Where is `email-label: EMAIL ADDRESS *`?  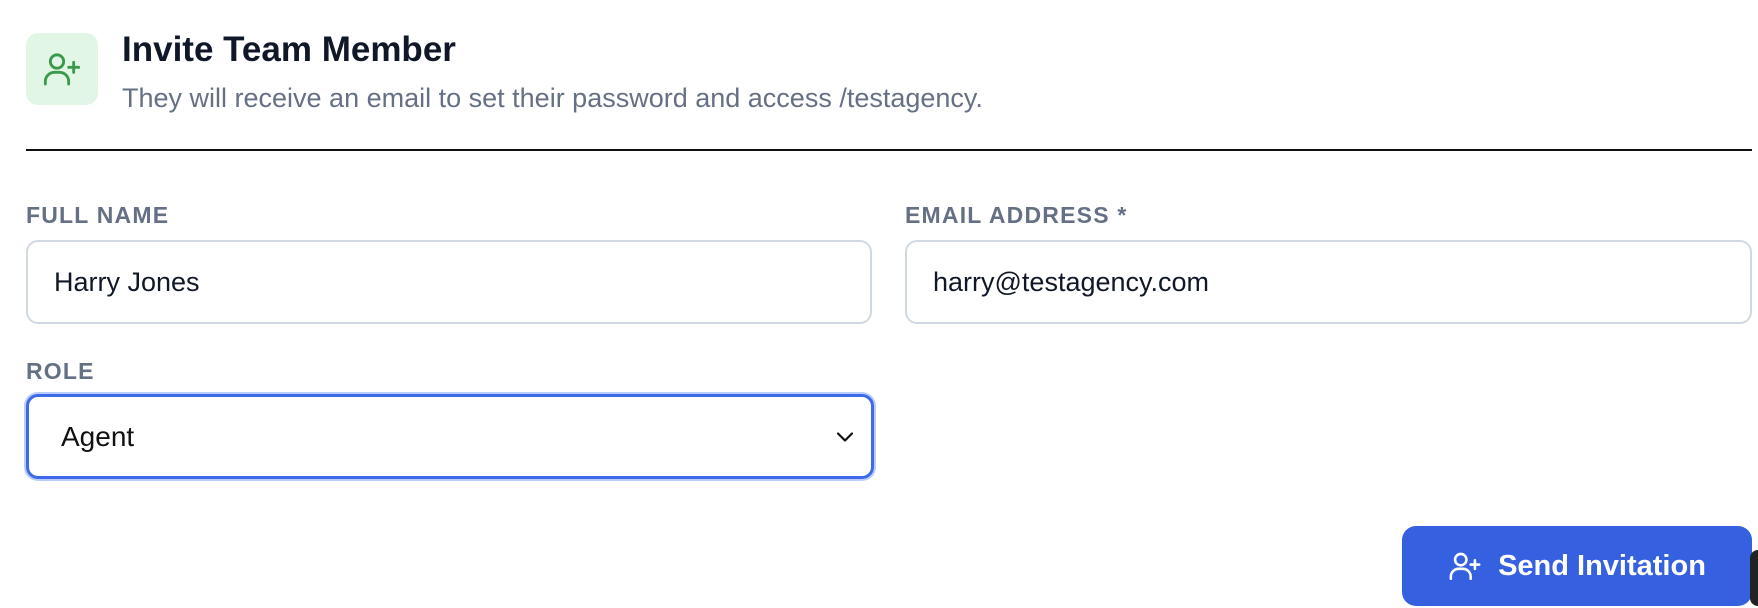
email-label: EMAIL ADDRESS * is located at coordinates (1016, 215).